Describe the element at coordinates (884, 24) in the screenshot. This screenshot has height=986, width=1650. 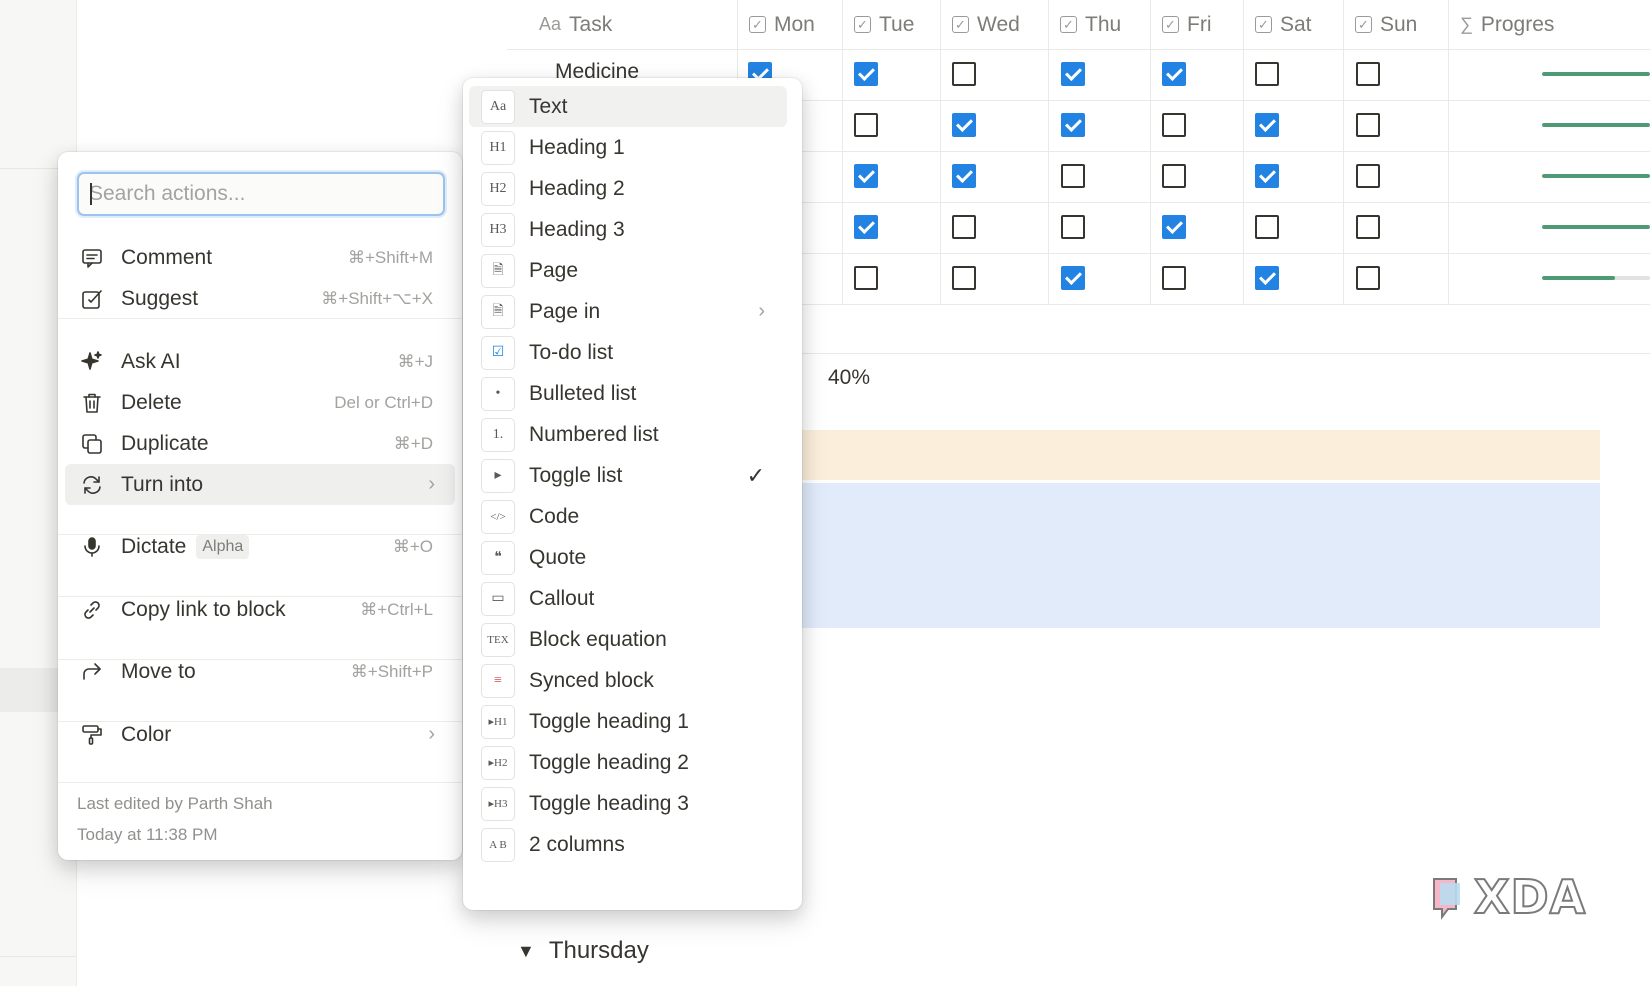
I see `column-header-tue: ✓ Tue` at that location.